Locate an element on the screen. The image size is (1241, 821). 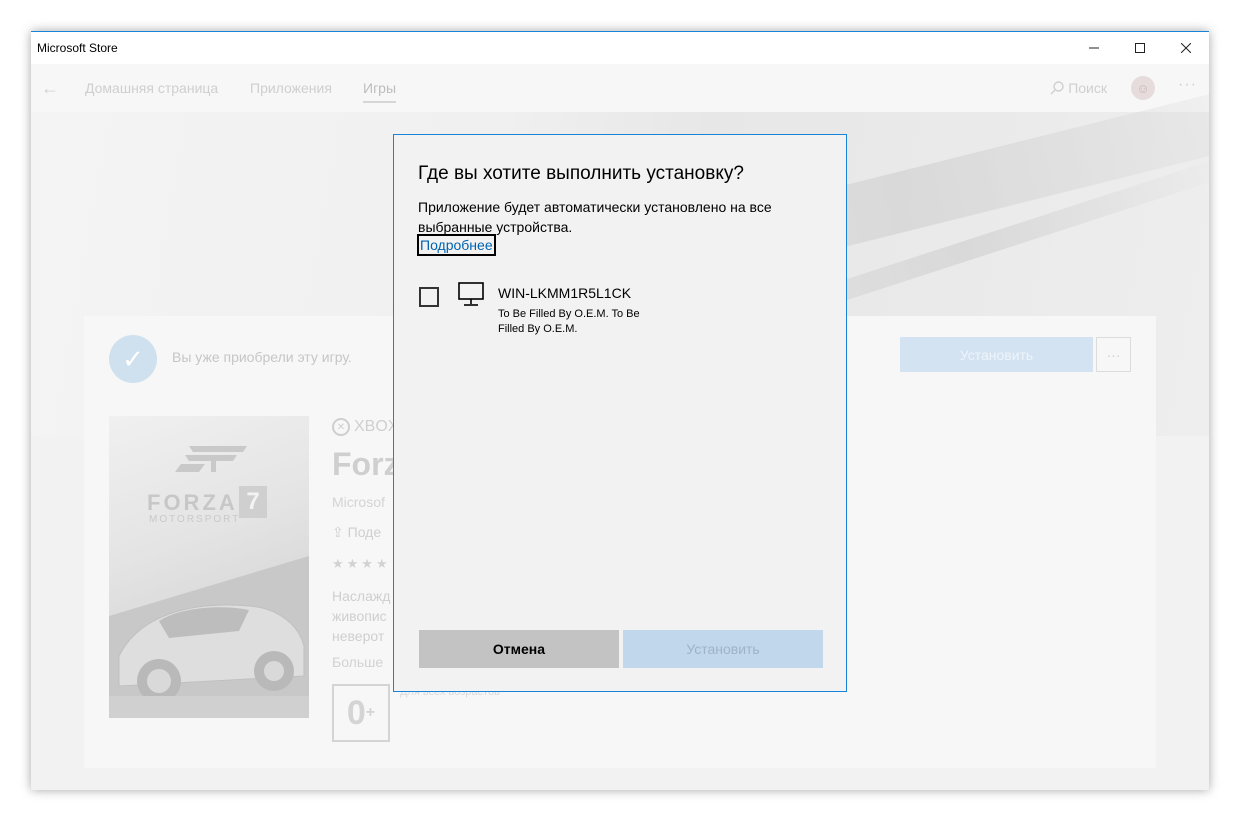
cover-motorsport-text: MOTORSPORT is located at coordinates (195, 519).